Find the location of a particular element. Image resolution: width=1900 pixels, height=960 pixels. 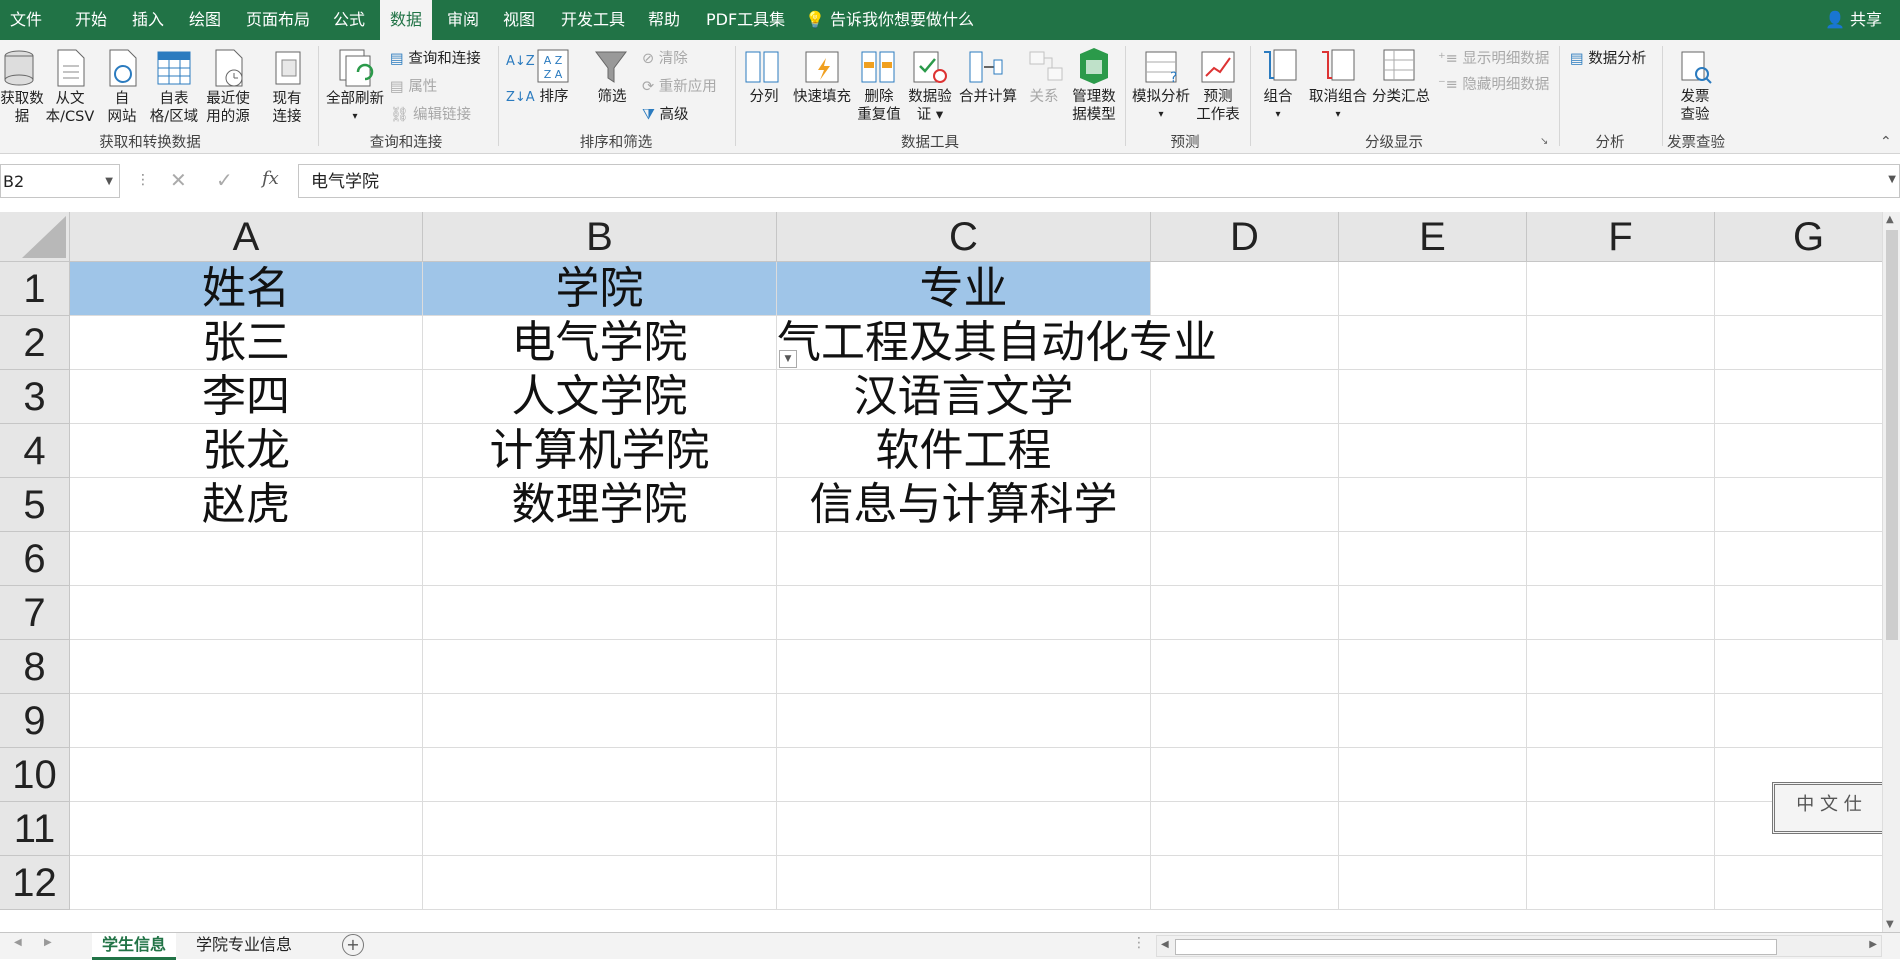

row-header-4: 4 is located at coordinates (35, 451).